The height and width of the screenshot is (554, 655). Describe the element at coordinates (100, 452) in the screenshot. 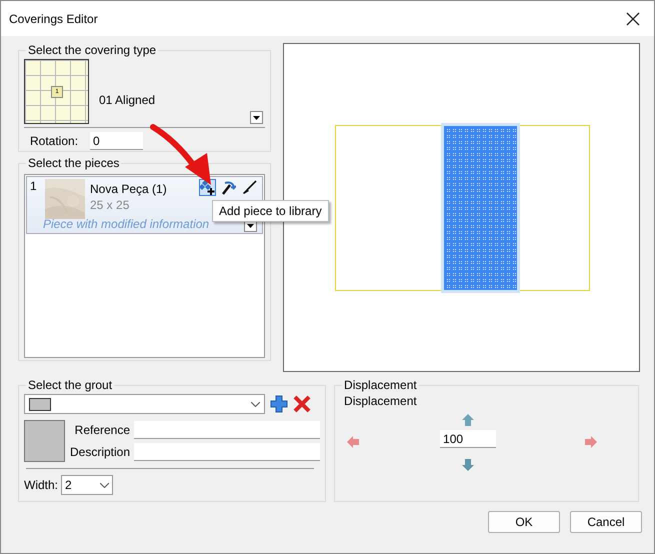

I see `description-label: Description` at that location.